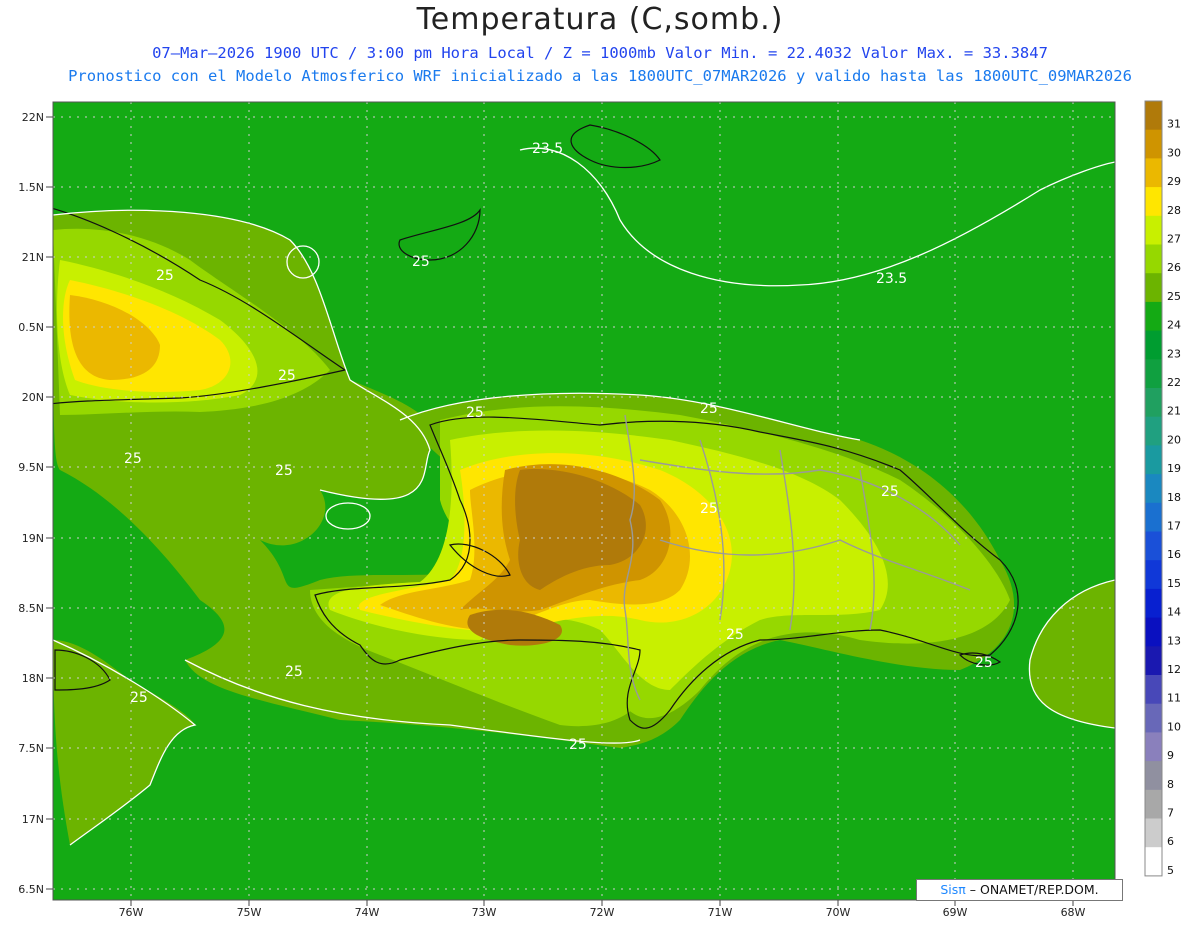 The width and height of the screenshot is (1200, 927). I want to click on colorbar-label: 14, so click(1174, 612).